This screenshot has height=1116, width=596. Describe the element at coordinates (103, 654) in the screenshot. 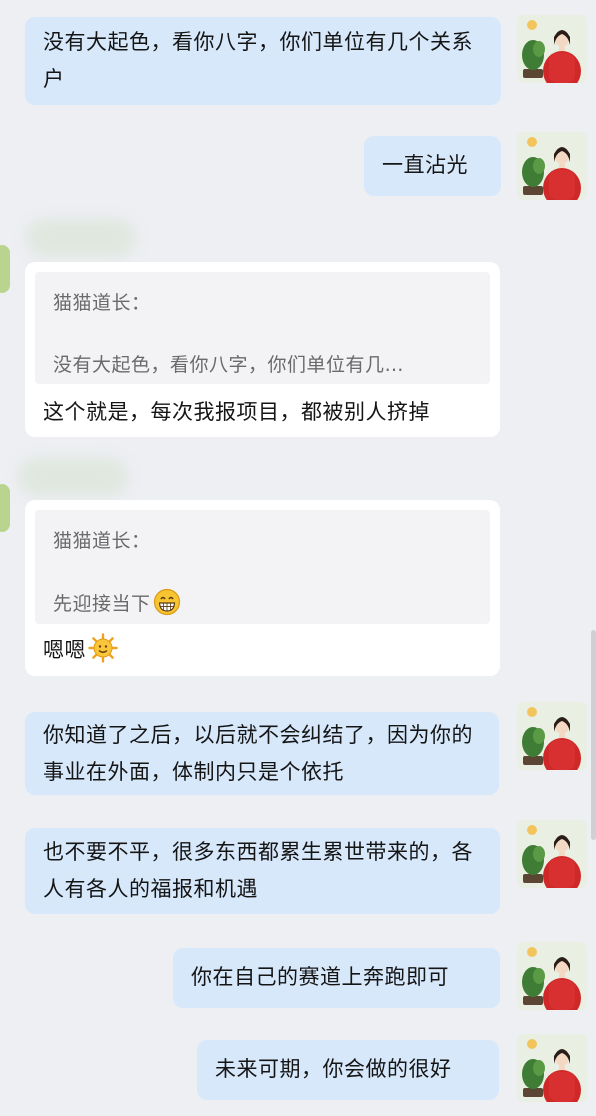

I see `sun-face-emoji-icon` at that location.